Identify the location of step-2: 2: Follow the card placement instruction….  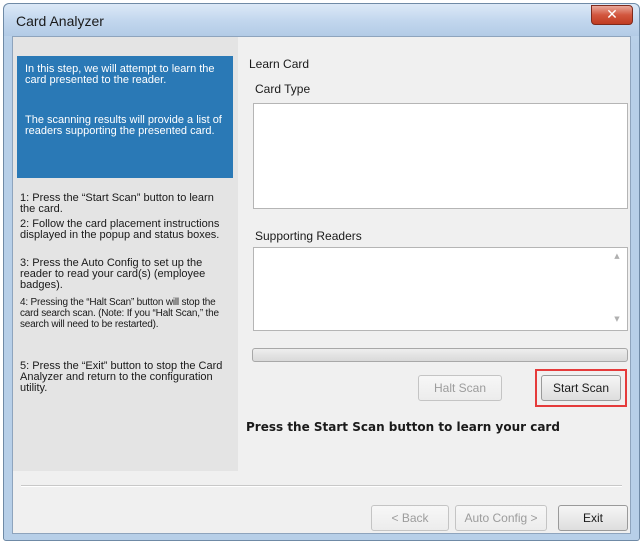
(120, 229).